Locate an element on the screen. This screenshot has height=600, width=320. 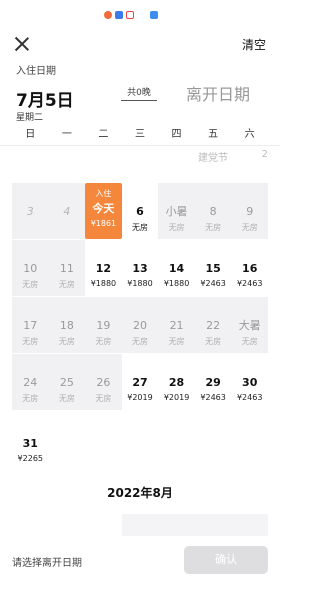
day-number: 9 is located at coordinates (250, 211).